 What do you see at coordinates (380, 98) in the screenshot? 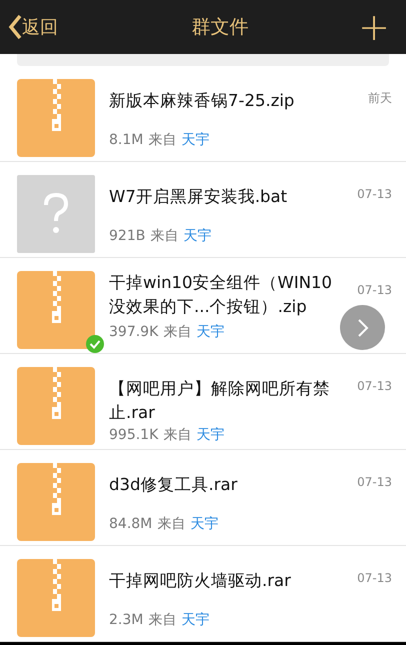
I see `file-date: 前天` at bounding box center [380, 98].